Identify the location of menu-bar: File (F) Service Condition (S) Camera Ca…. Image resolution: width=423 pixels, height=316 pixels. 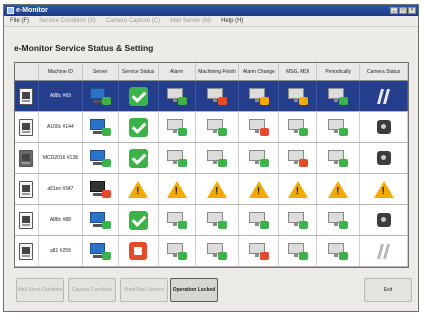
(211, 21).